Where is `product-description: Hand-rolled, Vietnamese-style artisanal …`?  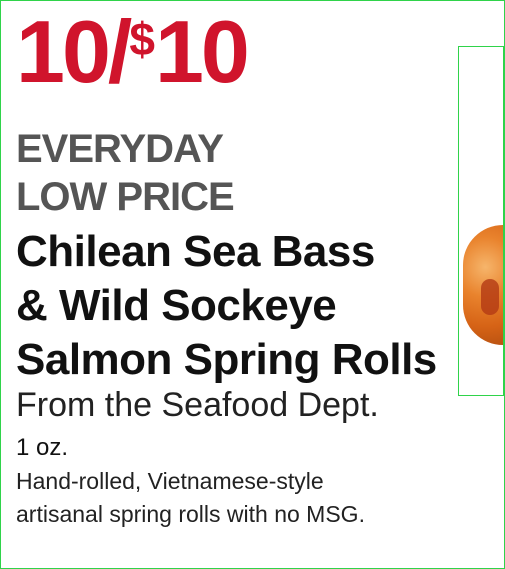 product-description: Hand-rolled, Vietnamese-style artisanal … is located at coordinates (256, 498).